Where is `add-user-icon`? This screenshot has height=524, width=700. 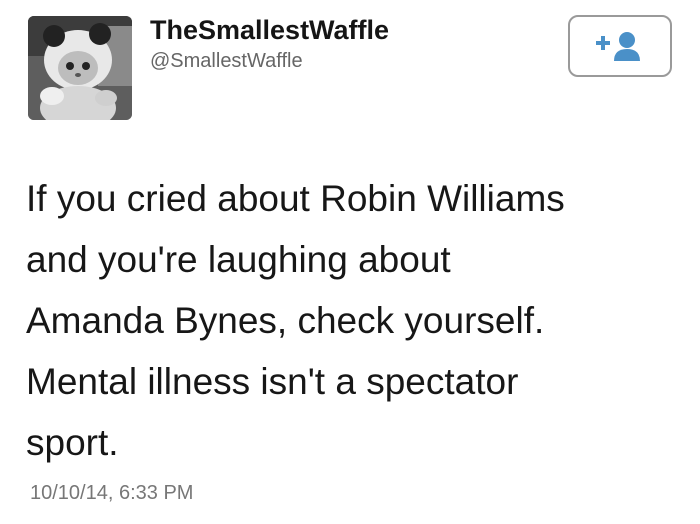 add-user-icon is located at coordinates (618, 46).